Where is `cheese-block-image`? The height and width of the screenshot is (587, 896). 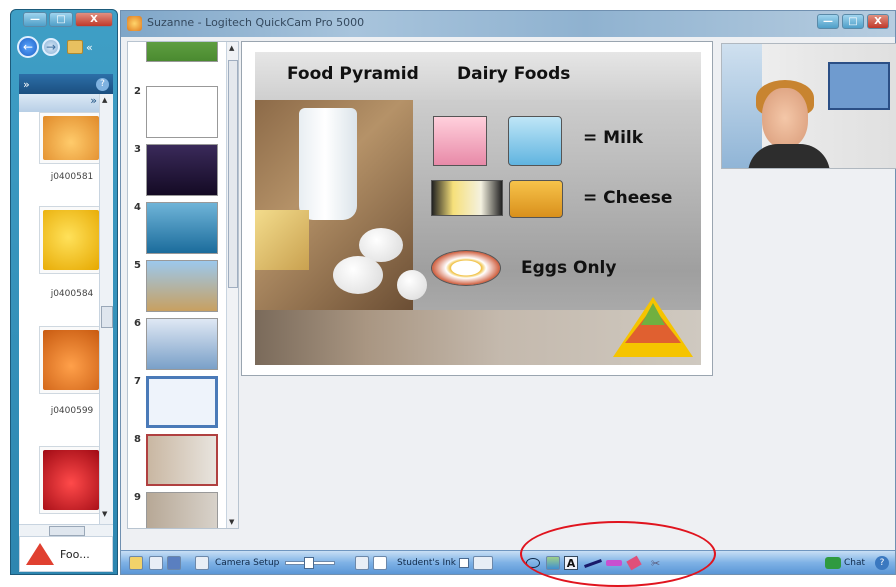 cheese-block-image is located at coordinates (282, 240).